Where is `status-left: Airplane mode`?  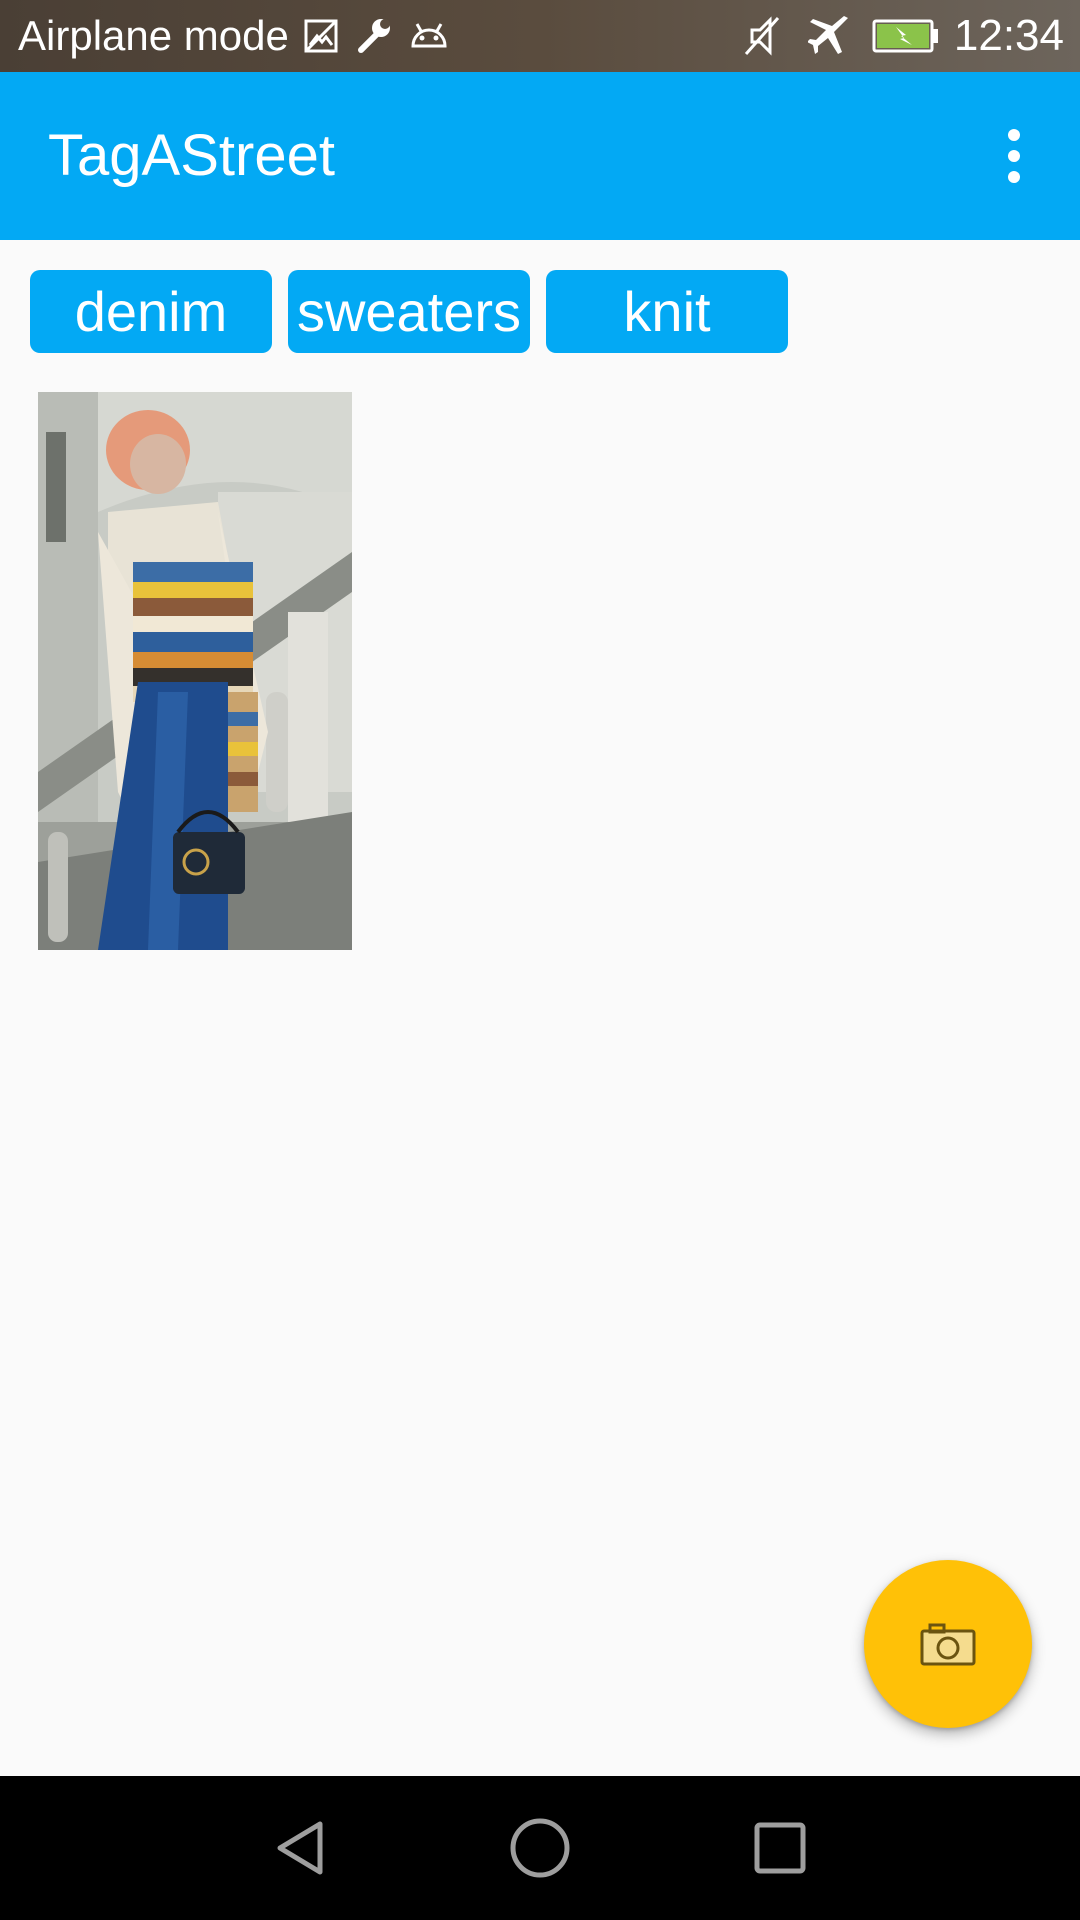
status-left: Airplane mode is located at coordinates (234, 36).